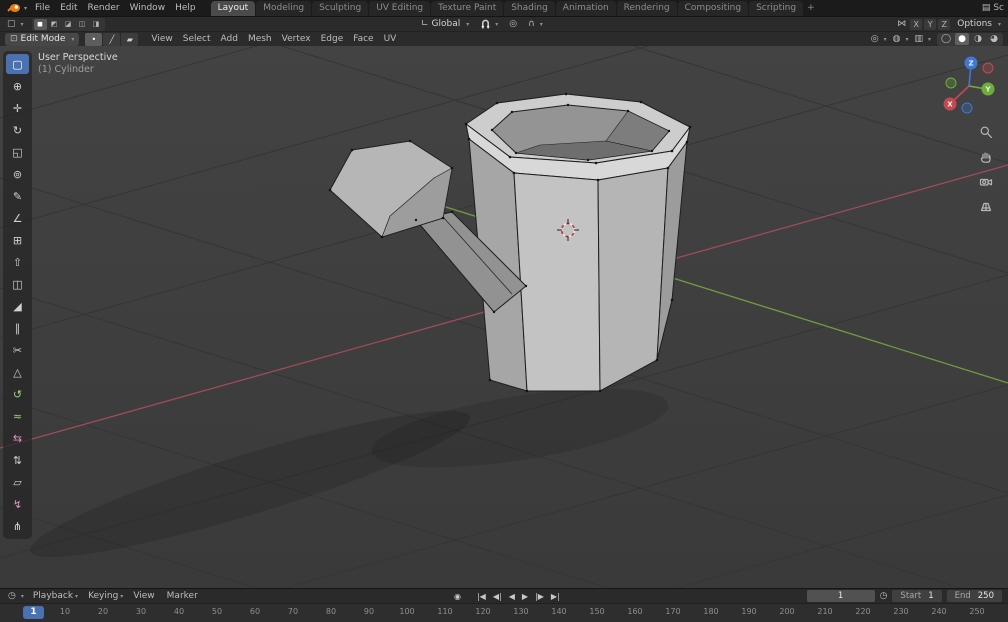 The height and width of the screenshot is (622, 1008). I want to click on tool-button-move: ✛, so click(17, 108).